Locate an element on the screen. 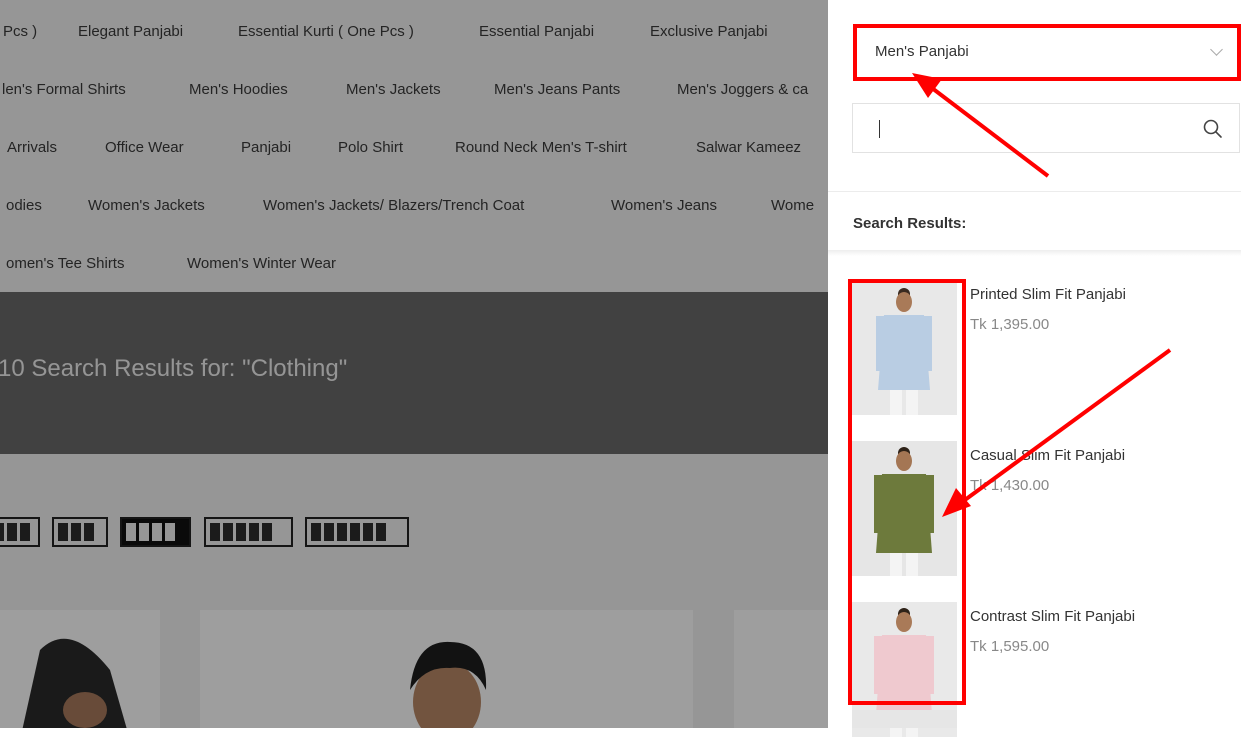  grid-4-columns-icon is located at coordinates (155, 532).